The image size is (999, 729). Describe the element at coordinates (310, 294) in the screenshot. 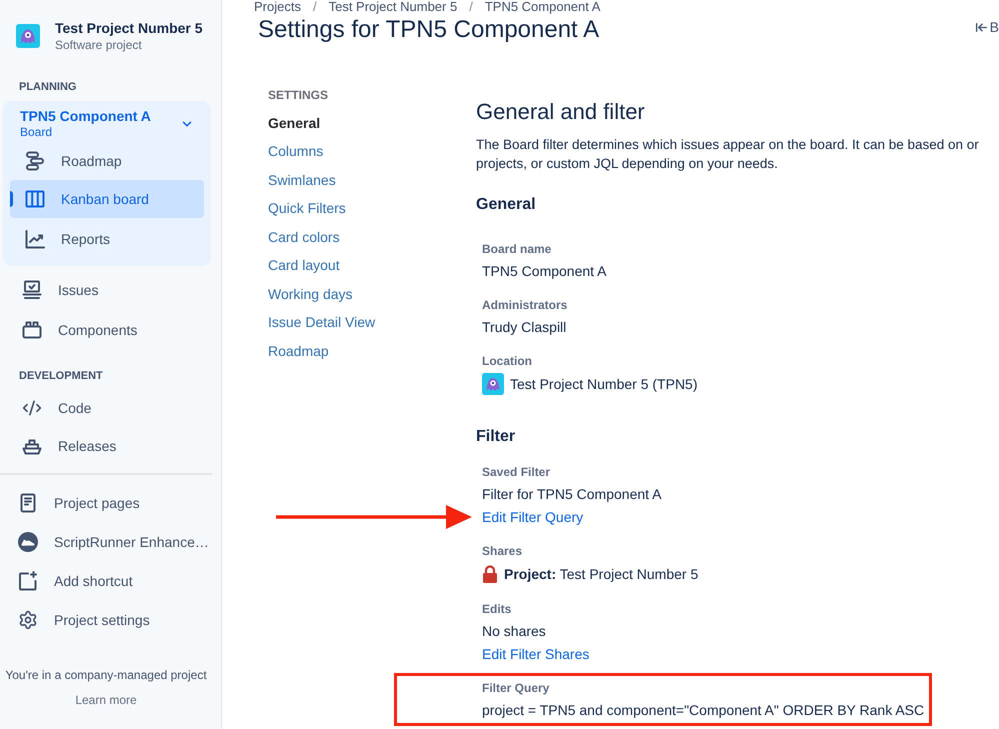

I see `settings-nav-link: Working days` at that location.